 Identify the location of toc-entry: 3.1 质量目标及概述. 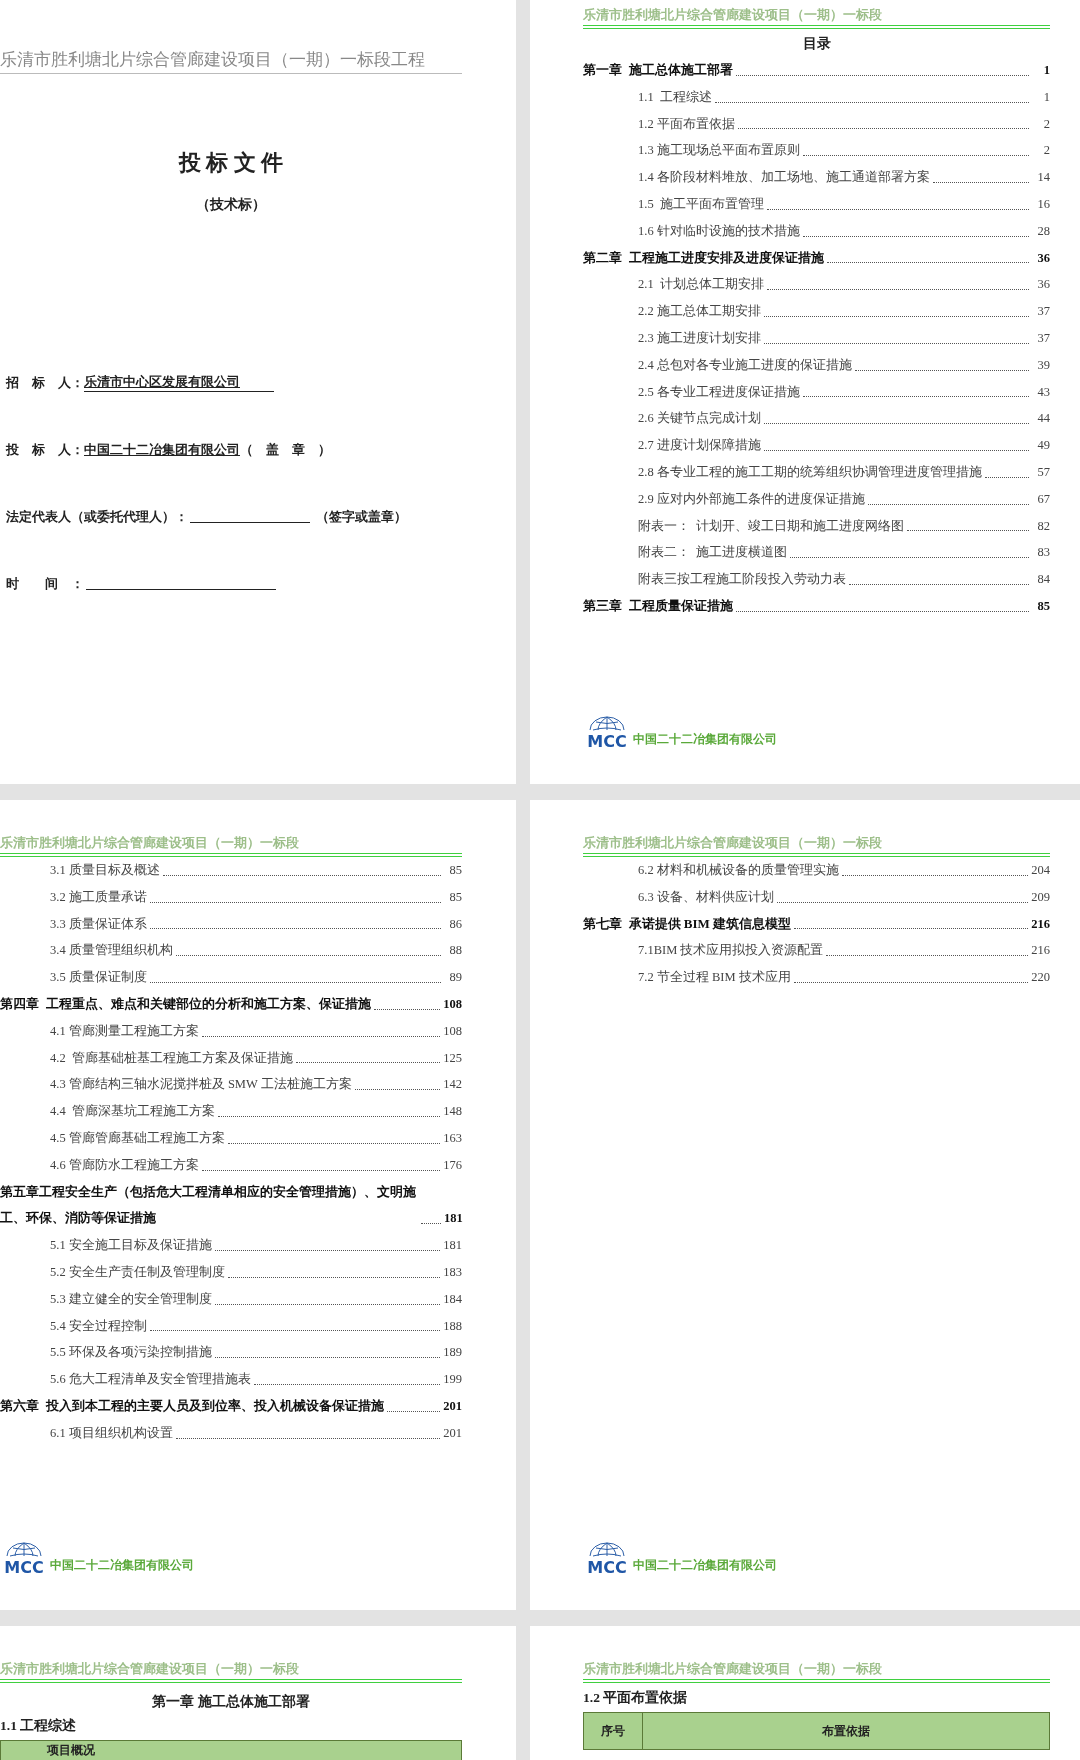
(105, 870).